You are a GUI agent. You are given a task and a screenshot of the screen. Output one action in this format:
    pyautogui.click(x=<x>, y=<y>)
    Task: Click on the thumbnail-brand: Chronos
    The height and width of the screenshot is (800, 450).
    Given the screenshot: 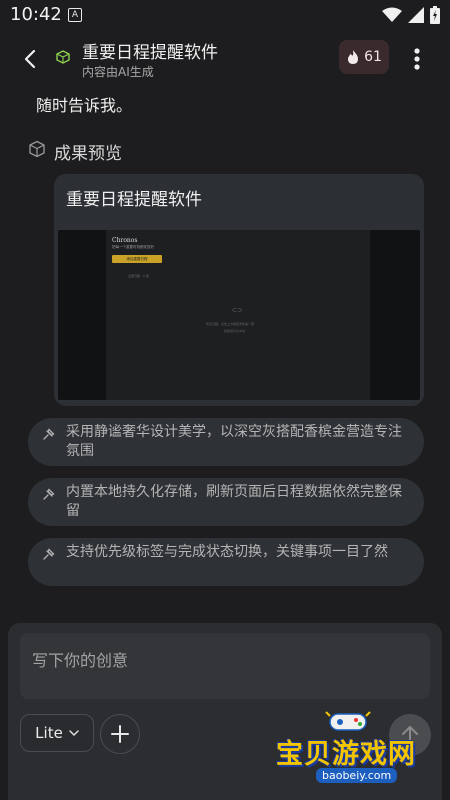 What is the action you would take?
    pyautogui.click(x=125, y=240)
    